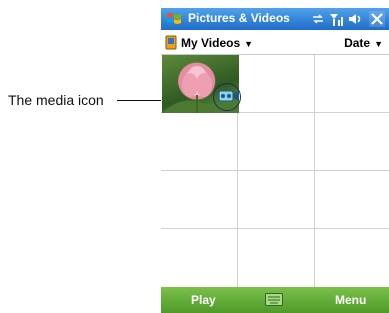 The height and width of the screenshot is (313, 389). Describe the element at coordinates (211, 43) in the screenshot. I see `folder-label: My Videos` at that location.